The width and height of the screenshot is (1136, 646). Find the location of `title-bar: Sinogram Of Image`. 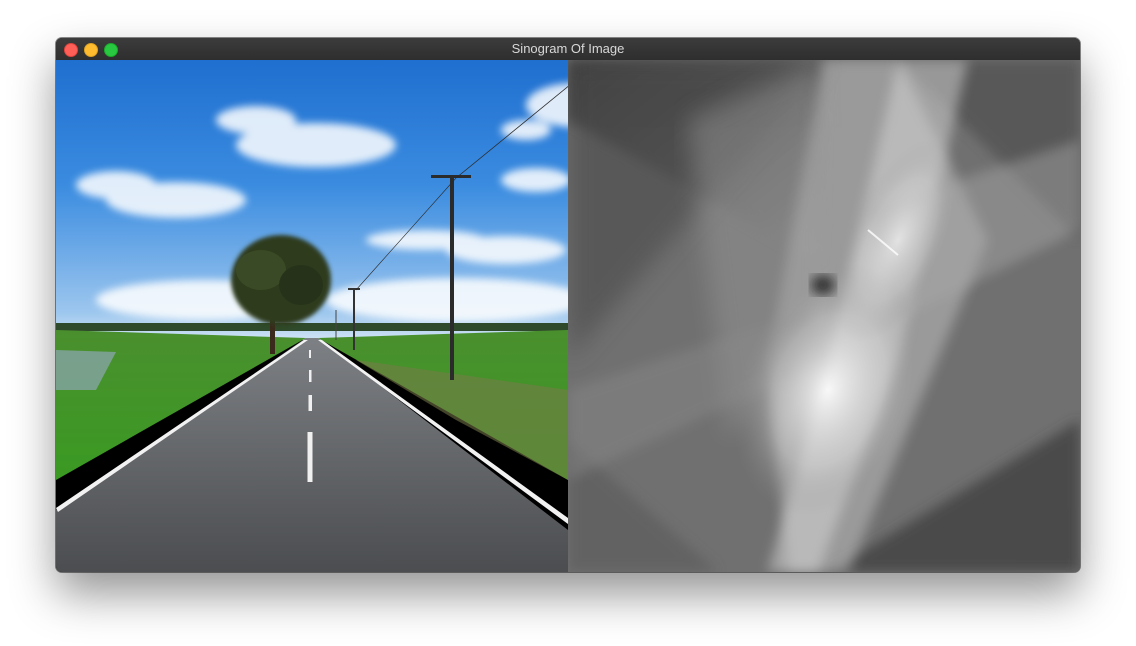

title-bar: Sinogram Of Image is located at coordinates (568, 49).